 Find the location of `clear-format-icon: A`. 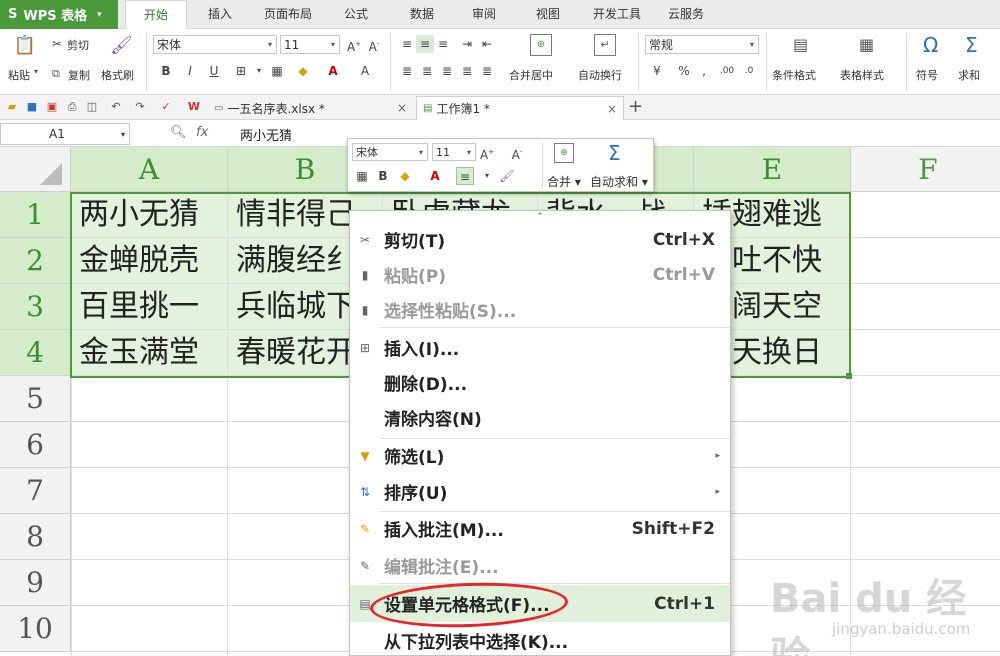

clear-format-icon: A is located at coordinates (365, 71).